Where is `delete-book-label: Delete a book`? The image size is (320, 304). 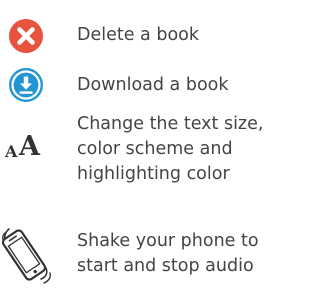 delete-book-label: Delete a book is located at coordinates (138, 35).